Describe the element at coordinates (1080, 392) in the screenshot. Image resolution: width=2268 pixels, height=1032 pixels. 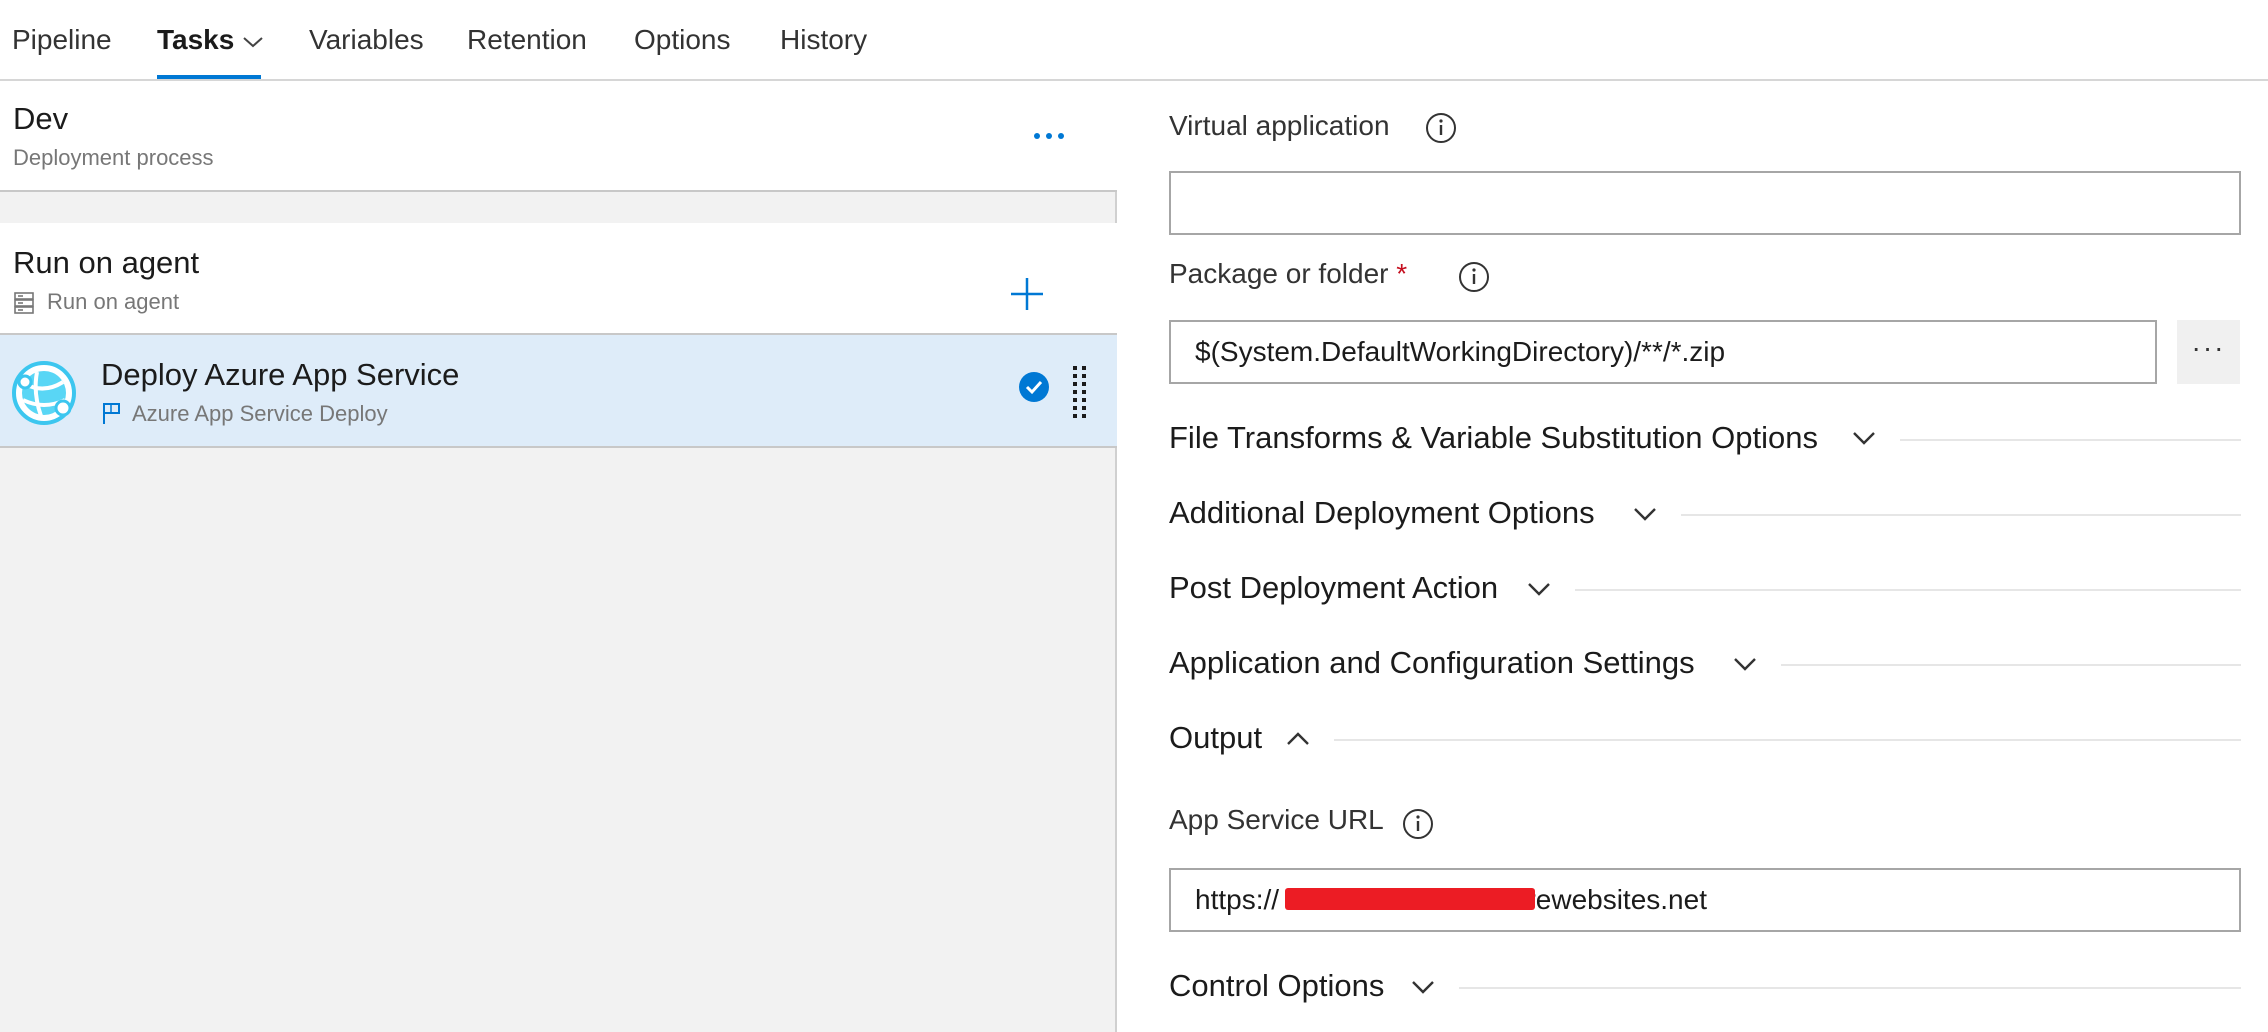
I see `drag-handle-icon` at that location.